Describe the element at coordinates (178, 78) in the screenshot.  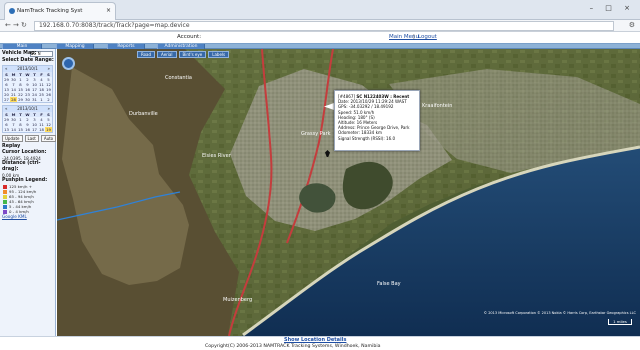
I see `map-label-constantia: Constantia` at that location.